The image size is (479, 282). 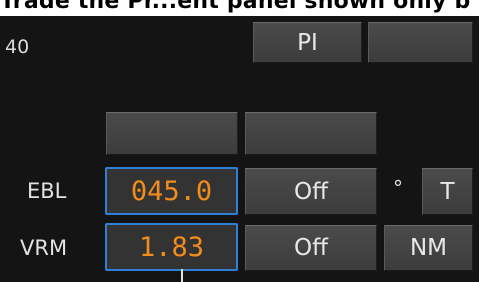 I want to click on distance-unit-label: NM, so click(x=428, y=248).